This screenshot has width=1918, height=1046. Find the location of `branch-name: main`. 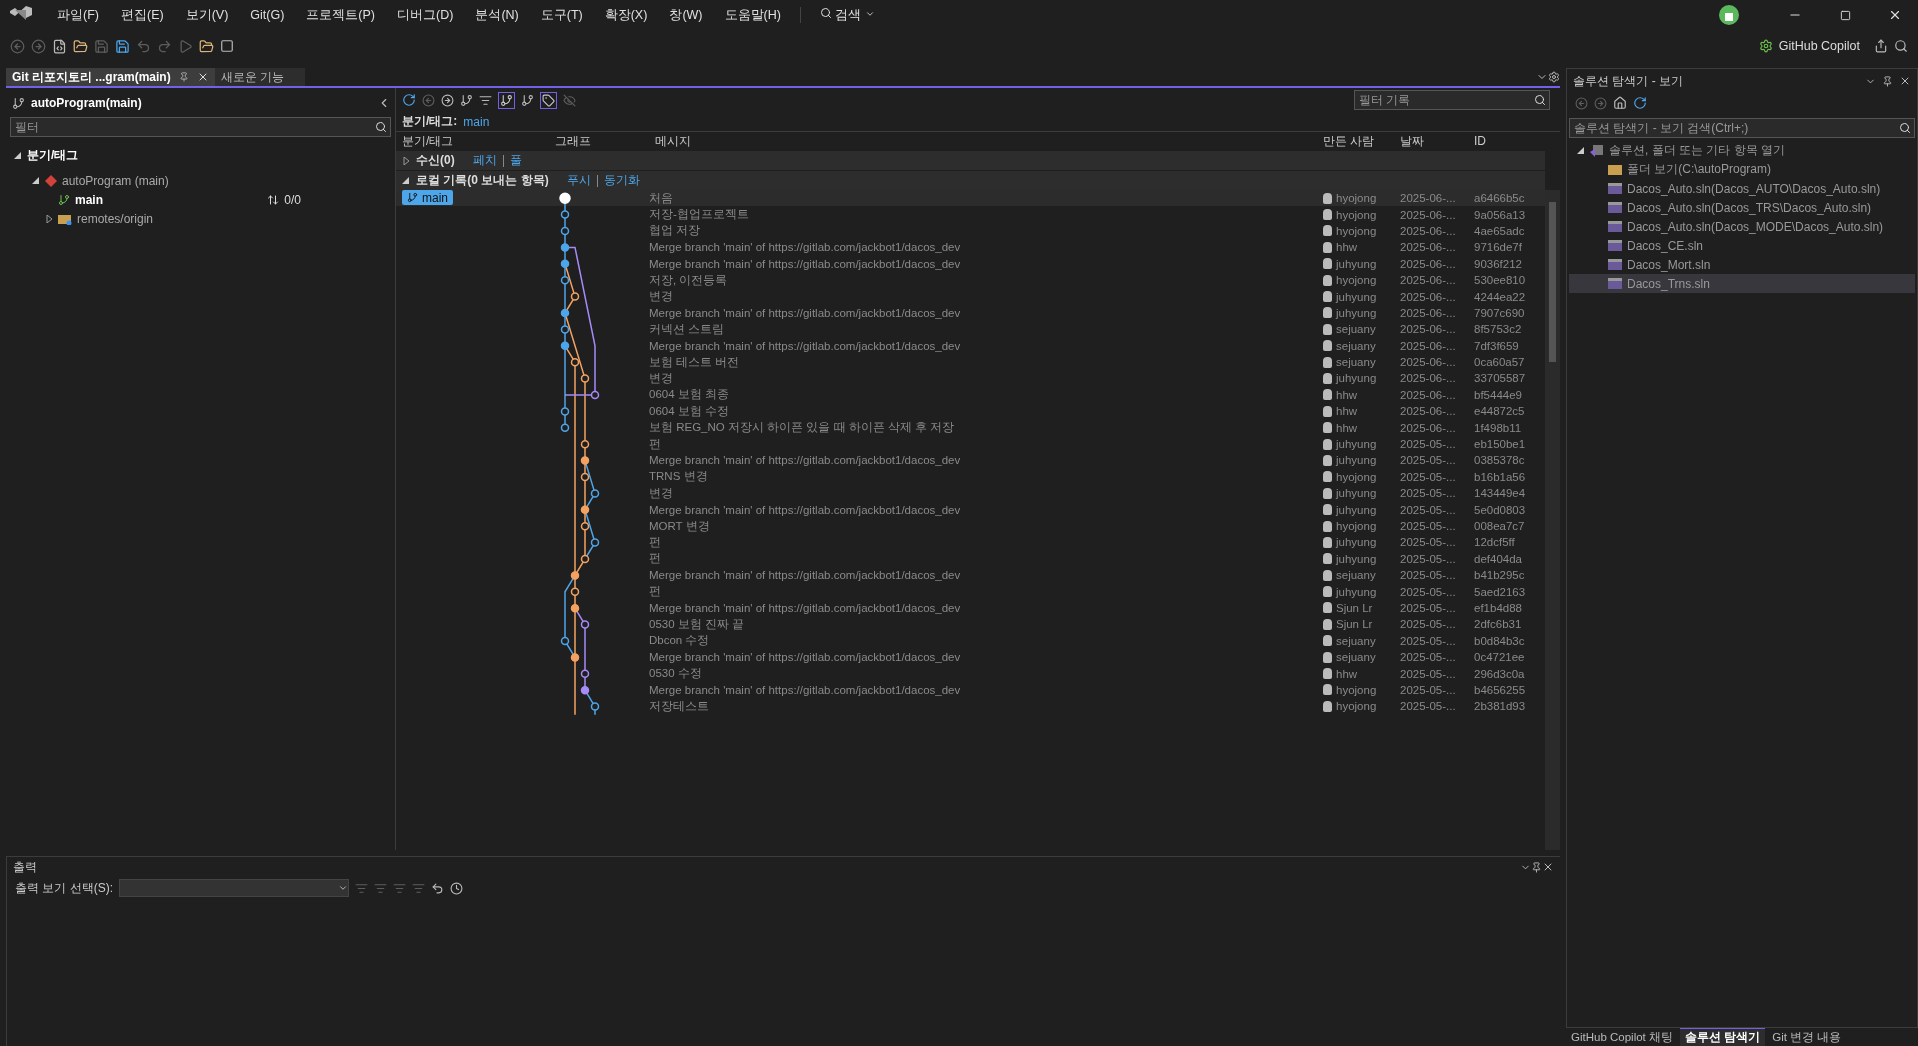

branch-name: main is located at coordinates (89, 199).